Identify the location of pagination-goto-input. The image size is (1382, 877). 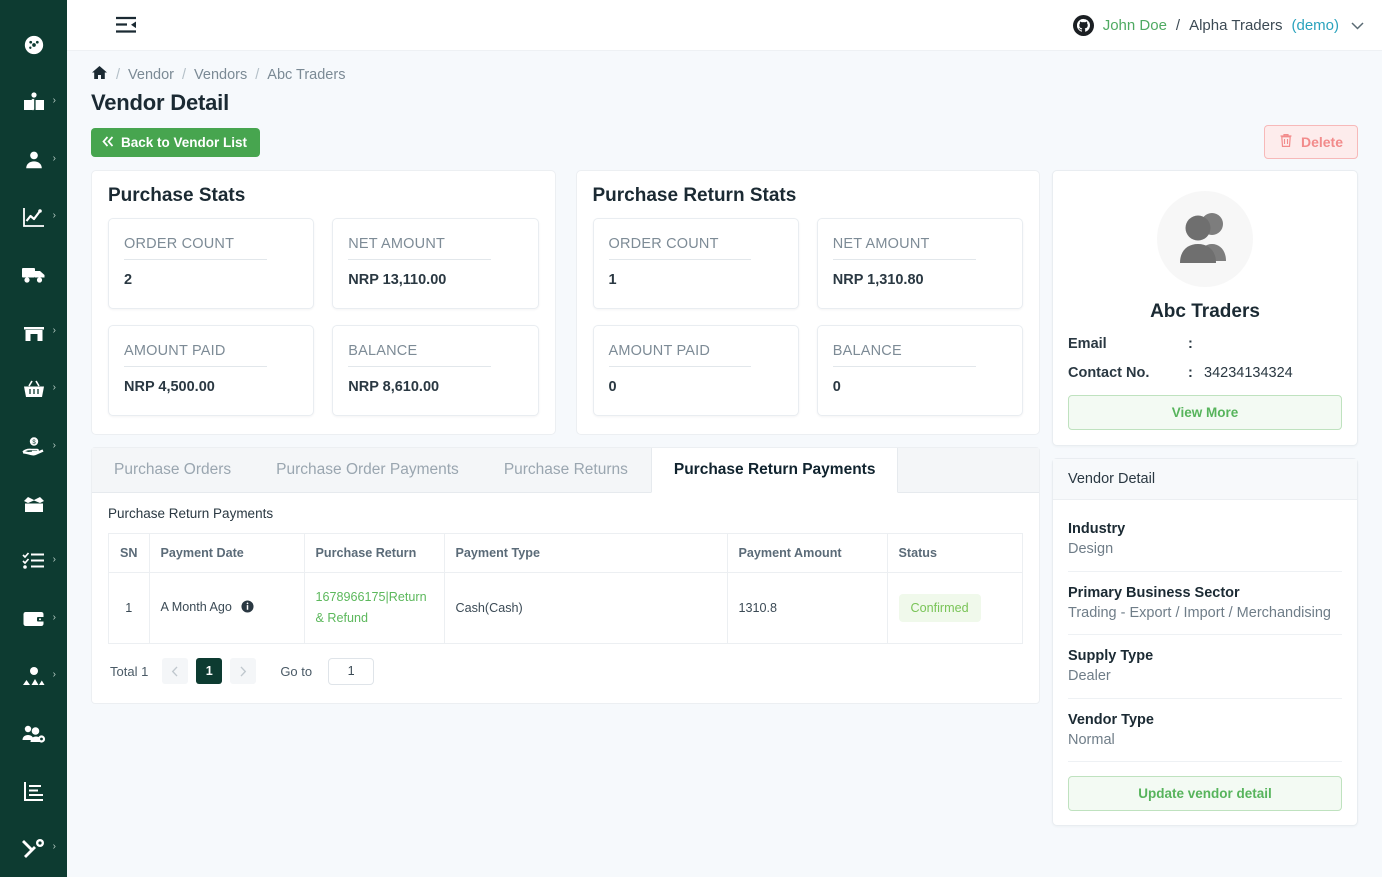
(351, 671).